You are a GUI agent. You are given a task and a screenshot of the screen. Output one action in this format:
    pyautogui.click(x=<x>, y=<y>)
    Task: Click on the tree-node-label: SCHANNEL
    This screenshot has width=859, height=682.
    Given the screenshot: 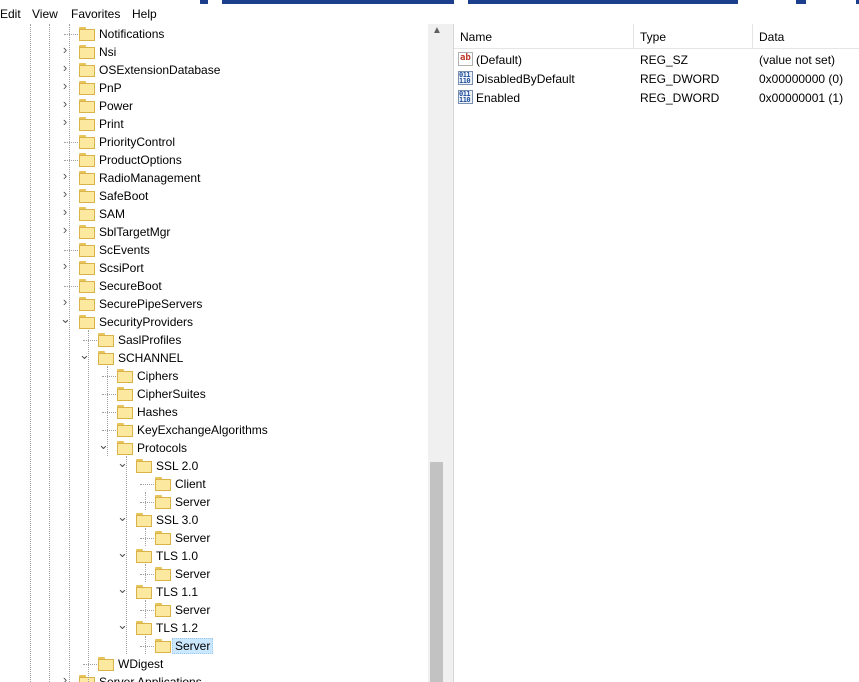 What is the action you would take?
    pyautogui.click(x=150, y=358)
    